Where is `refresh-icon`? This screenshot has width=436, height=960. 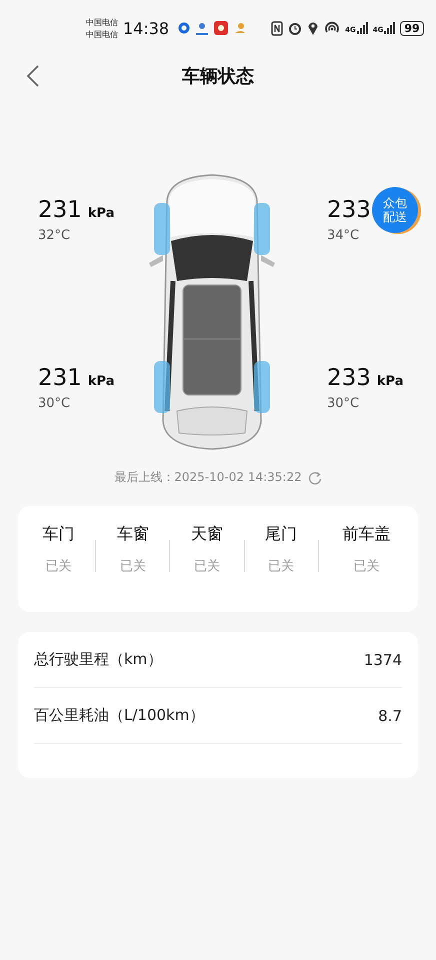 refresh-icon is located at coordinates (315, 477).